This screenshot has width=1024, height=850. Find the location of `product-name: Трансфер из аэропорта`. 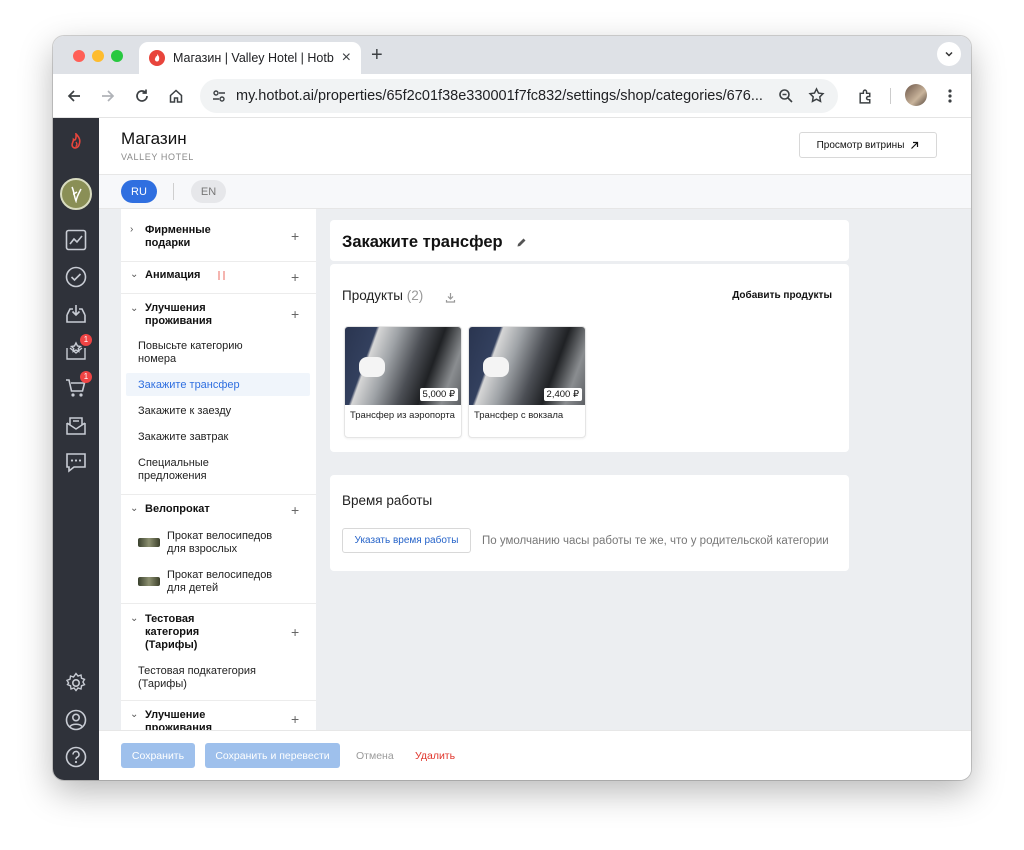

product-name: Трансфер из аэропорта is located at coordinates (402, 415).